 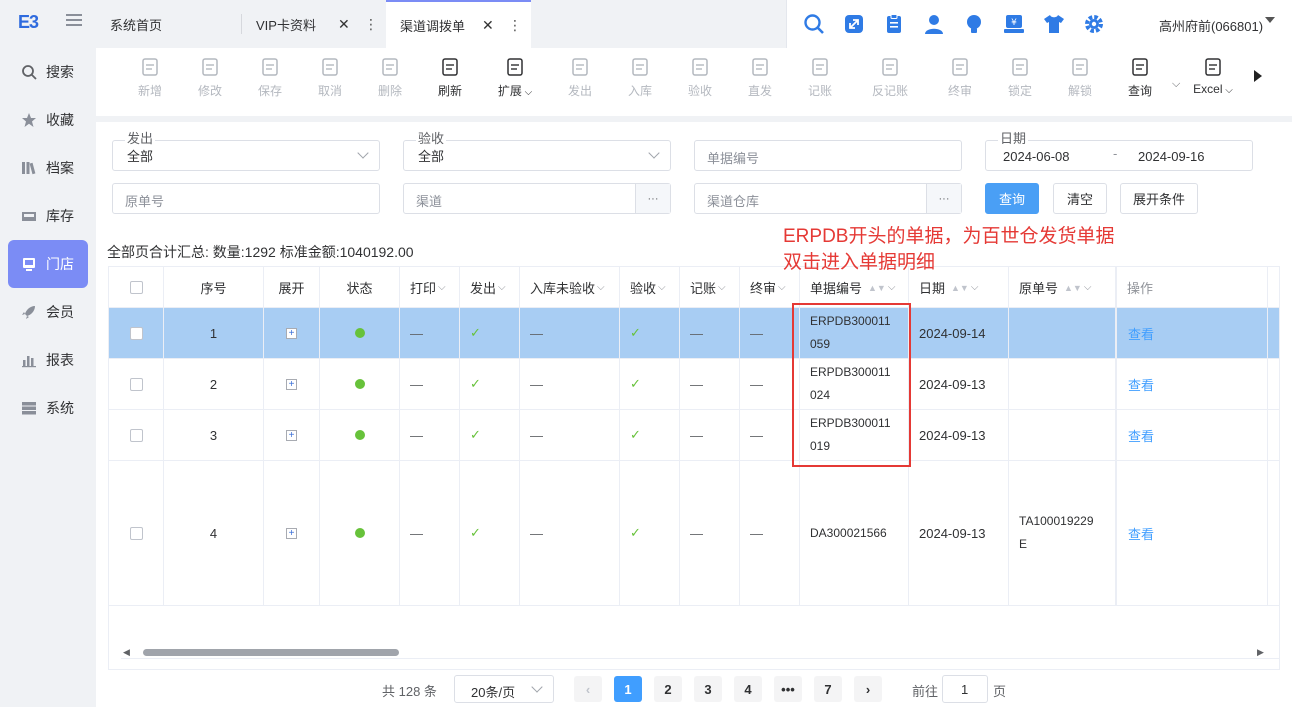 What do you see at coordinates (570, 287) in the screenshot?
I see `header-in-unchecked: 入库未验收 ⌵` at bounding box center [570, 287].